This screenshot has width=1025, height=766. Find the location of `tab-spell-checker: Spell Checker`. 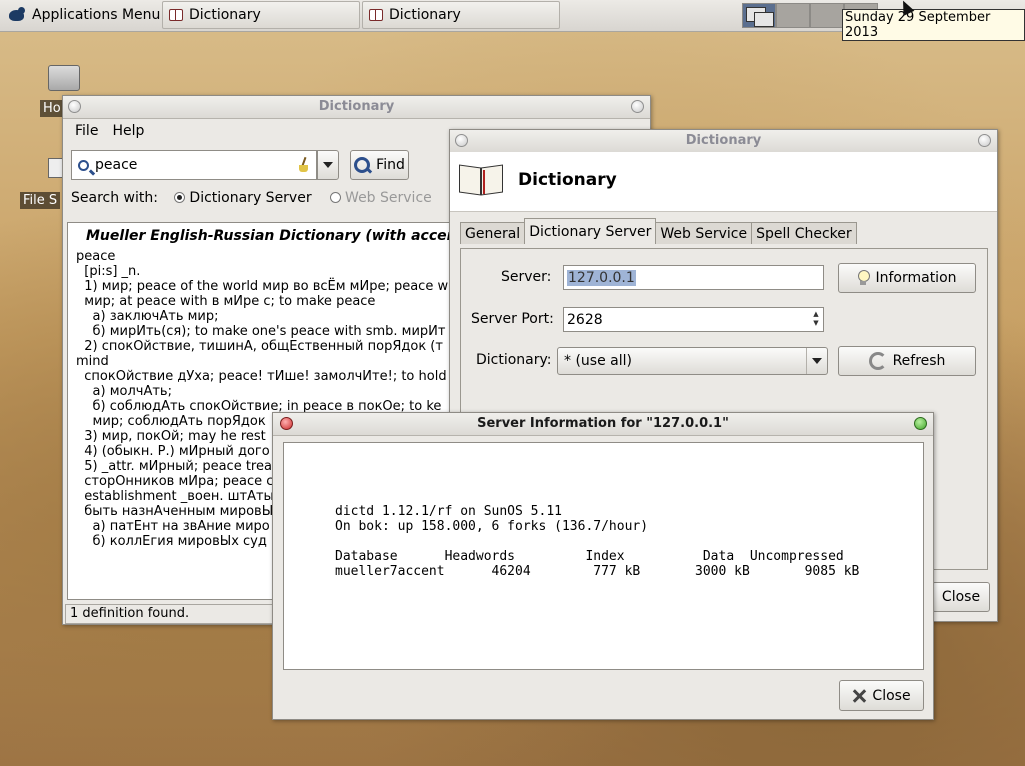

tab-spell-checker: Spell Checker is located at coordinates (804, 233).